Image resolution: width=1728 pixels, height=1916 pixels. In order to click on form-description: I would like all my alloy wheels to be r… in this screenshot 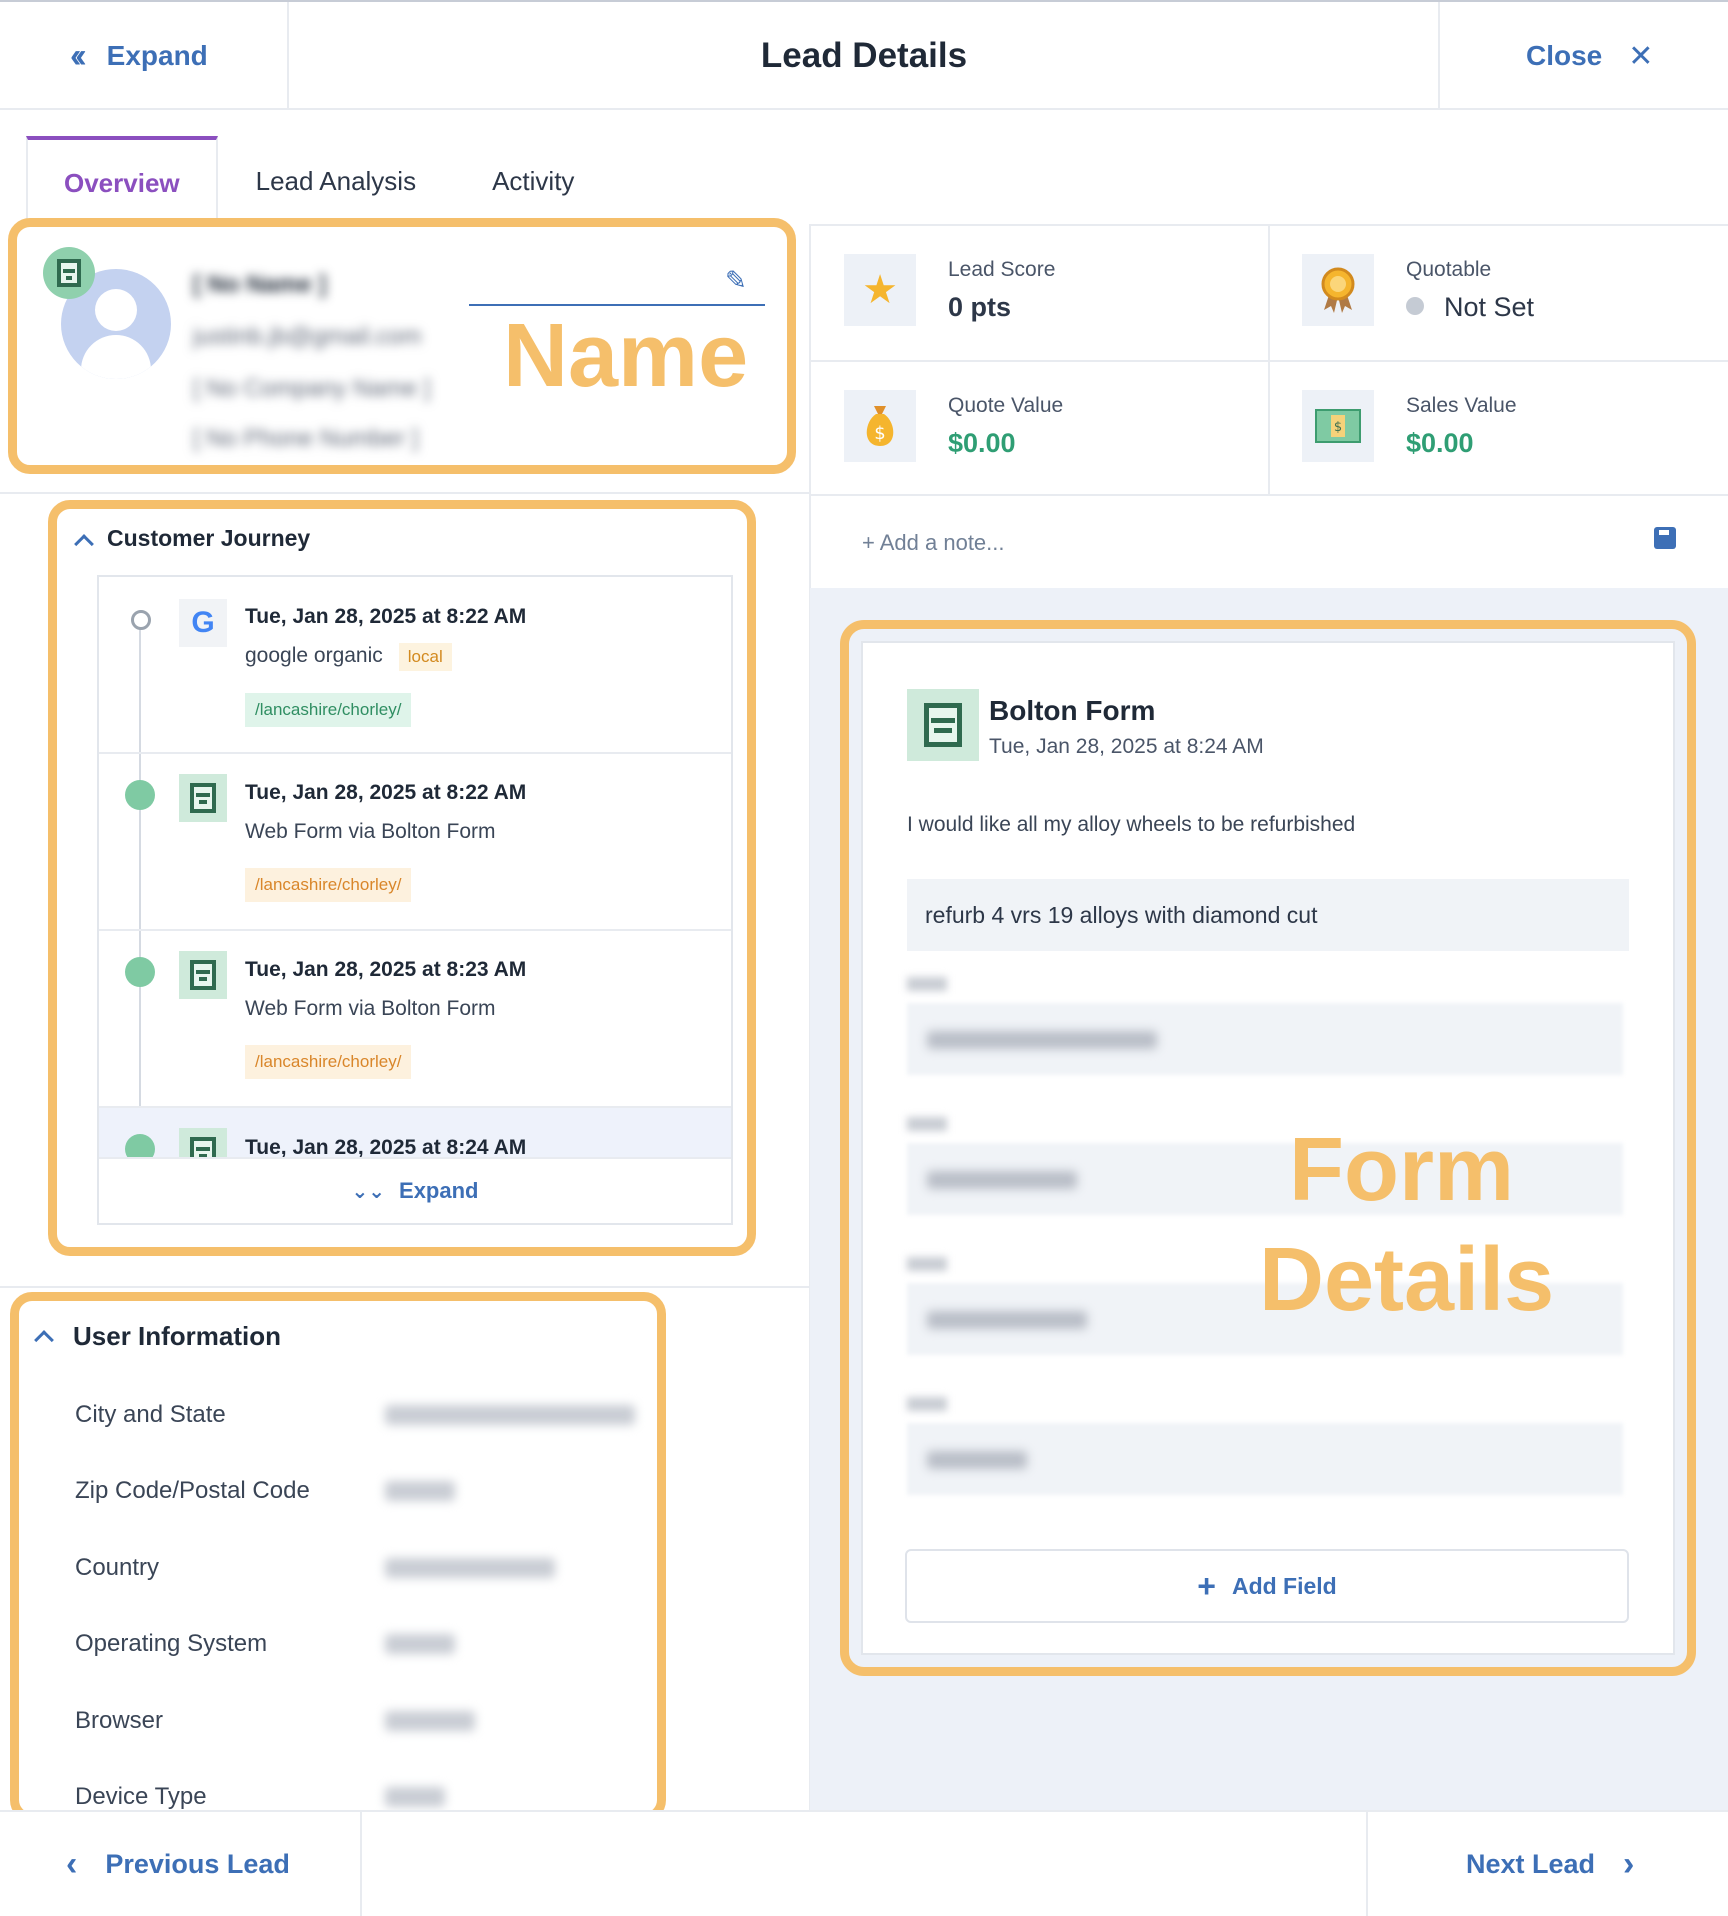, I will do `click(1131, 824)`.